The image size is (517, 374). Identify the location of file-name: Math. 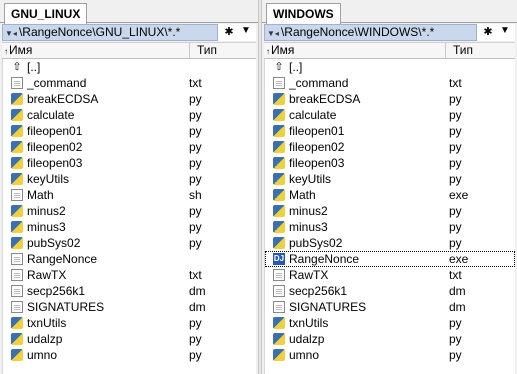
(302, 195).